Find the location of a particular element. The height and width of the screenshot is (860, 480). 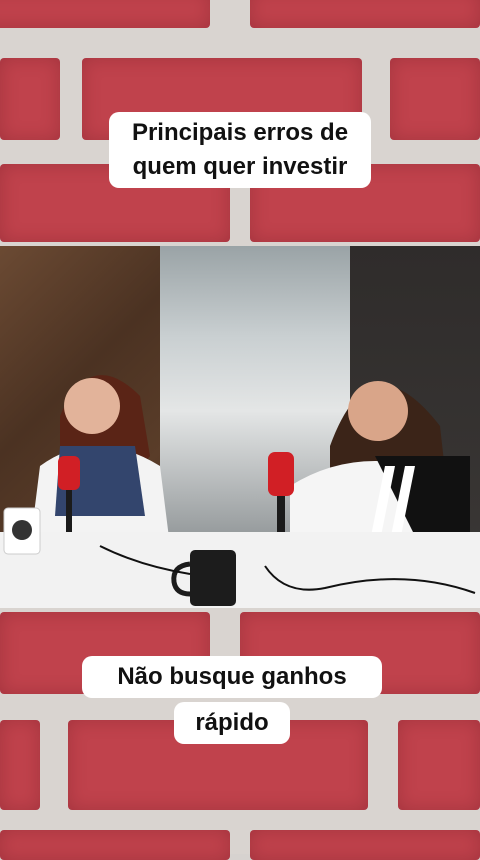

subtitle-line-1: Não busque ganhos is located at coordinates (232, 676).